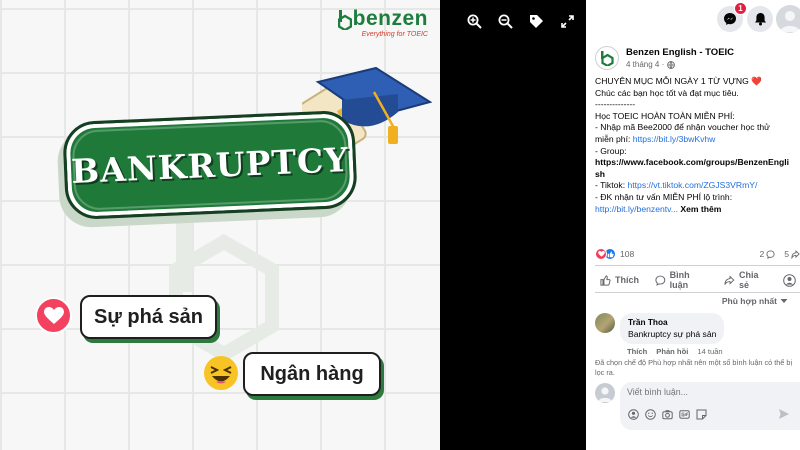 The height and width of the screenshot is (450, 800). Describe the element at coordinates (394, 34) in the screenshot. I see `brand-tagline: Everything for TOEIC` at that location.